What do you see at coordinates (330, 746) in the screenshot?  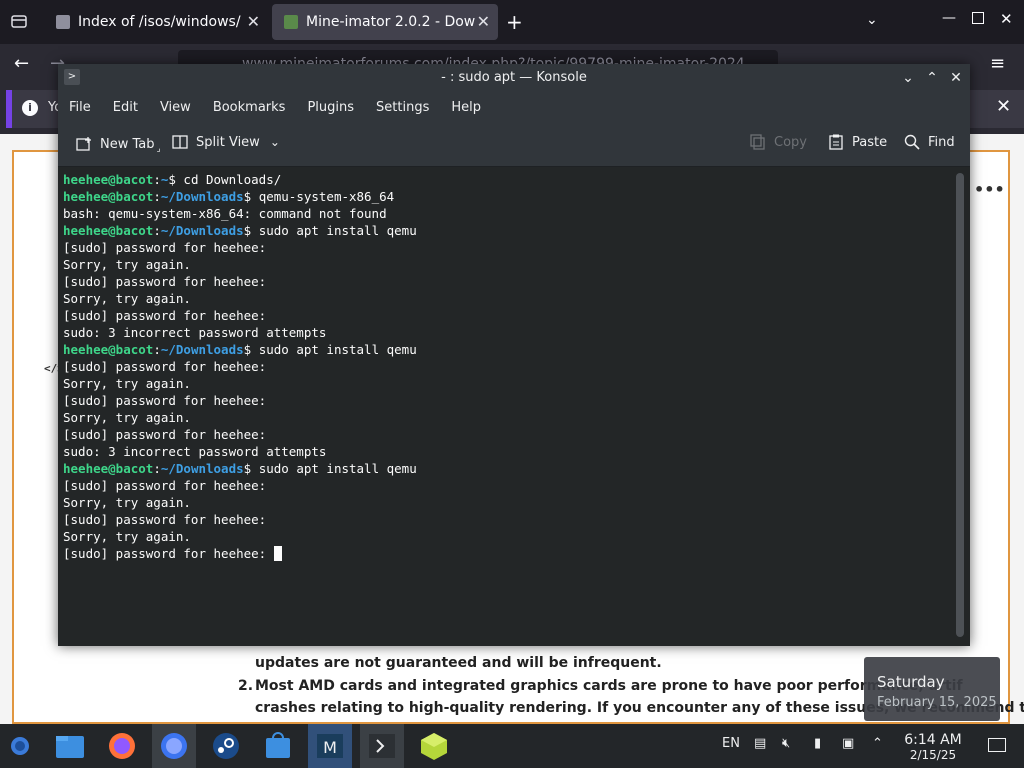 I see `mineimator-icon: M` at bounding box center [330, 746].